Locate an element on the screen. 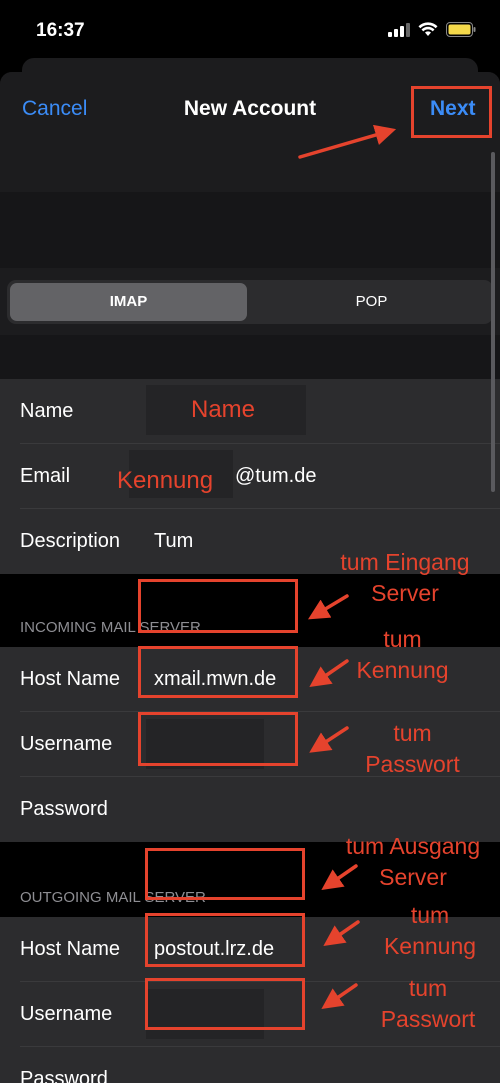  arrow-outgoing-password-icon is located at coordinates (339, 996).